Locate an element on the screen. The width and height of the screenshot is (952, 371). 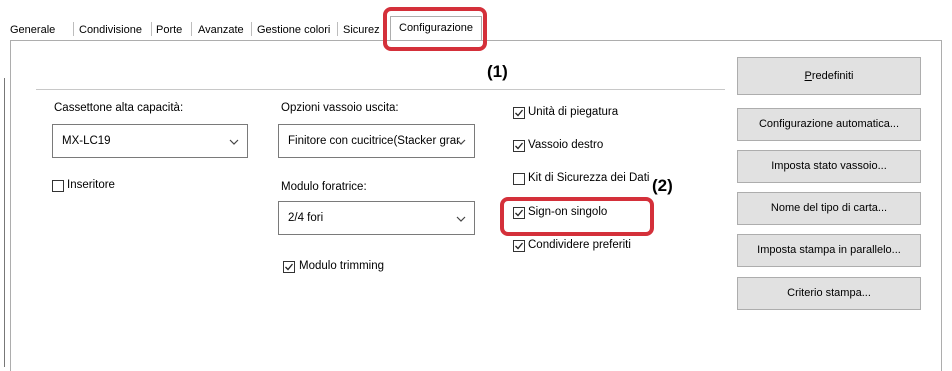
predefiniti-label: redefiniti is located at coordinates (832, 76).